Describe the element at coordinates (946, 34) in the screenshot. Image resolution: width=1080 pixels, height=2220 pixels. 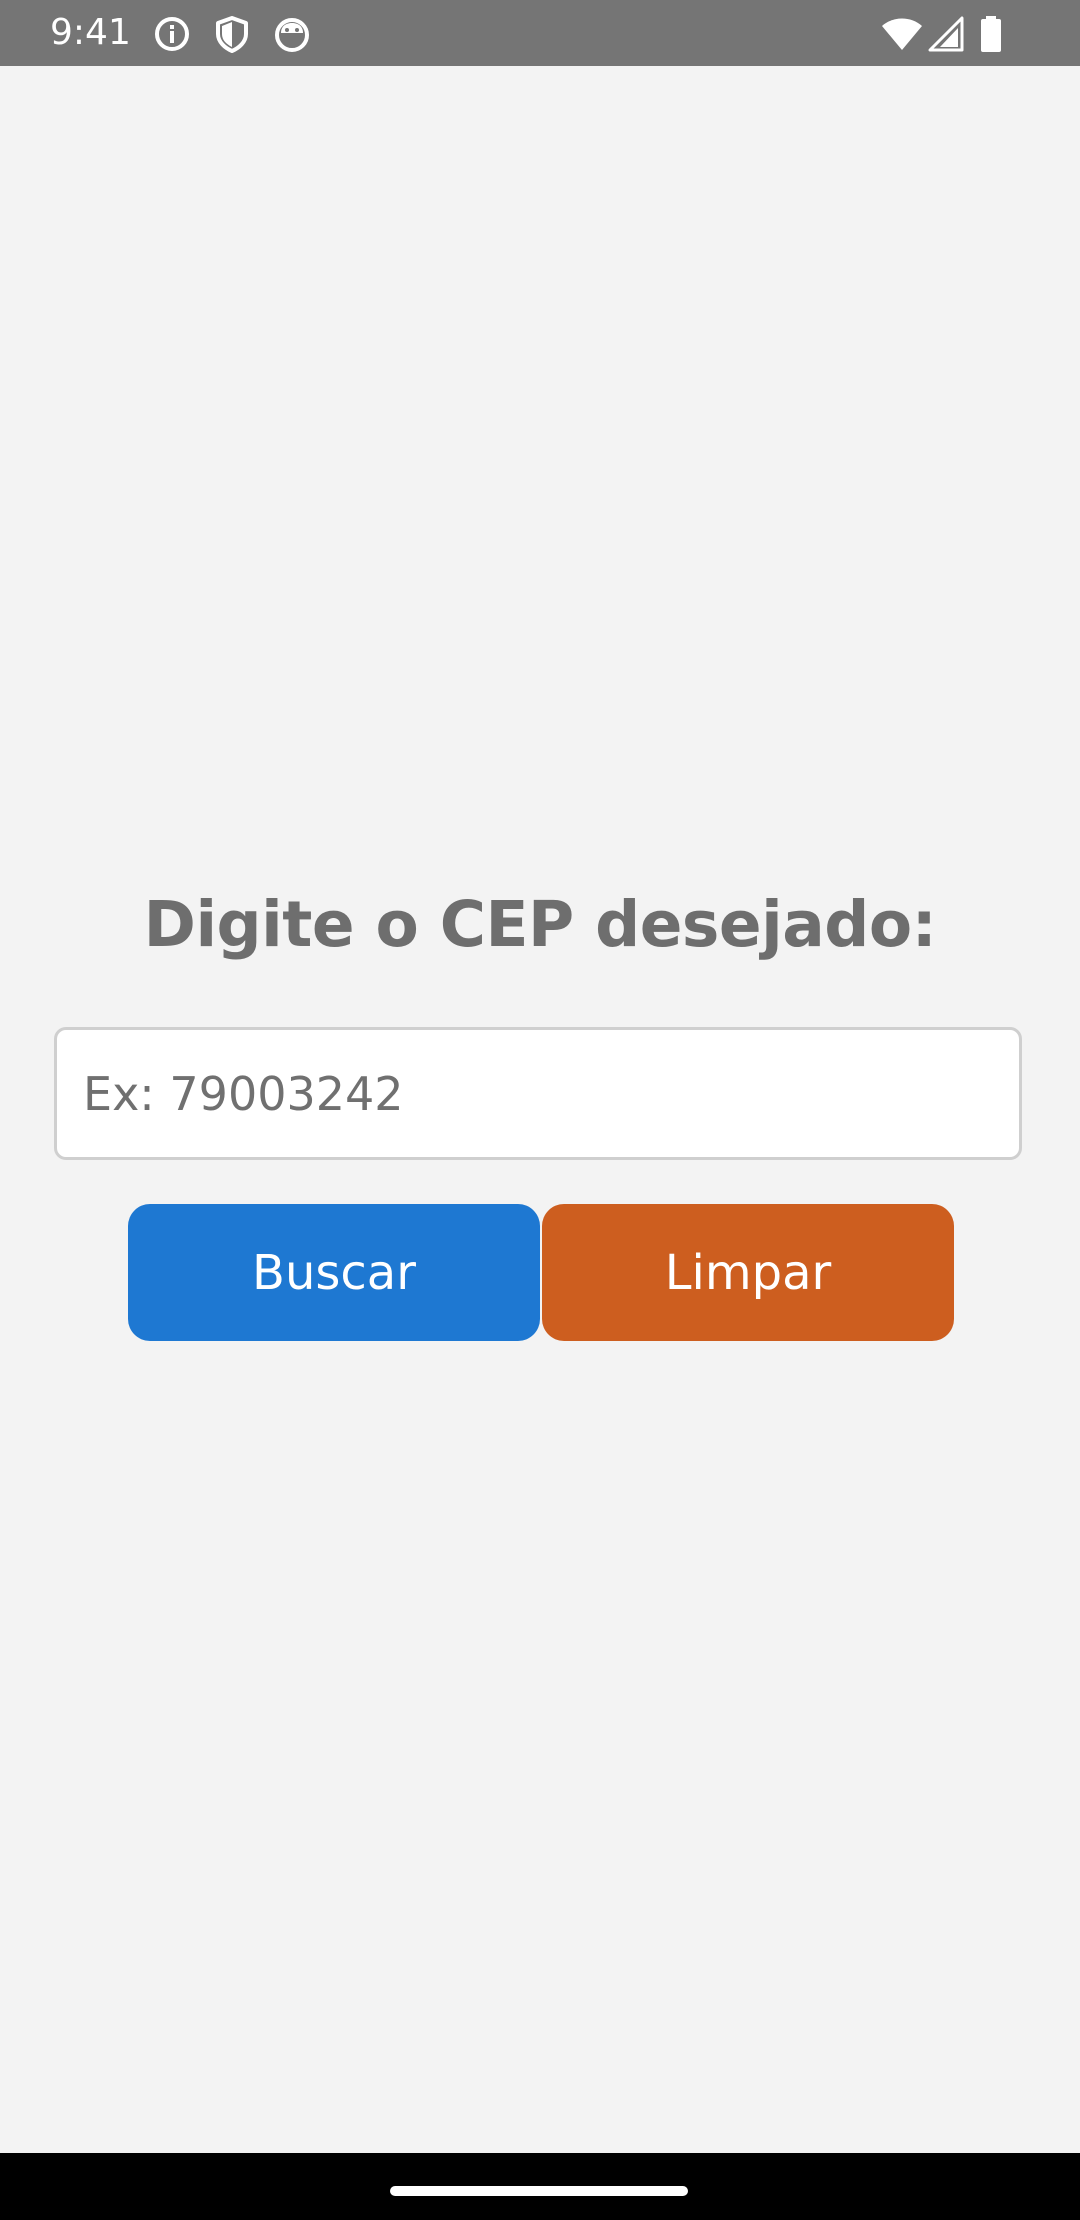
I see `signal-icon` at that location.